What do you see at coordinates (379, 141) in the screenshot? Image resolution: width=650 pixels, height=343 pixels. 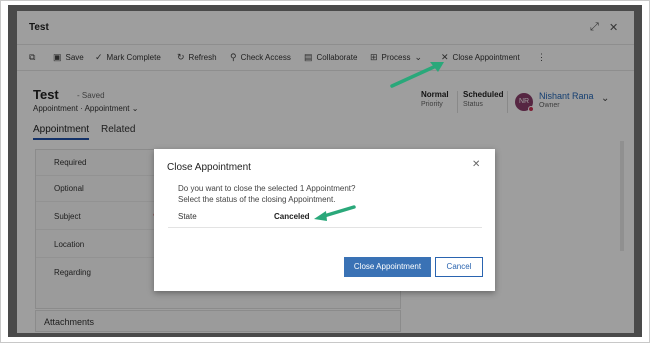 I see `annotation-arrows` at bounding box center [379, 141].